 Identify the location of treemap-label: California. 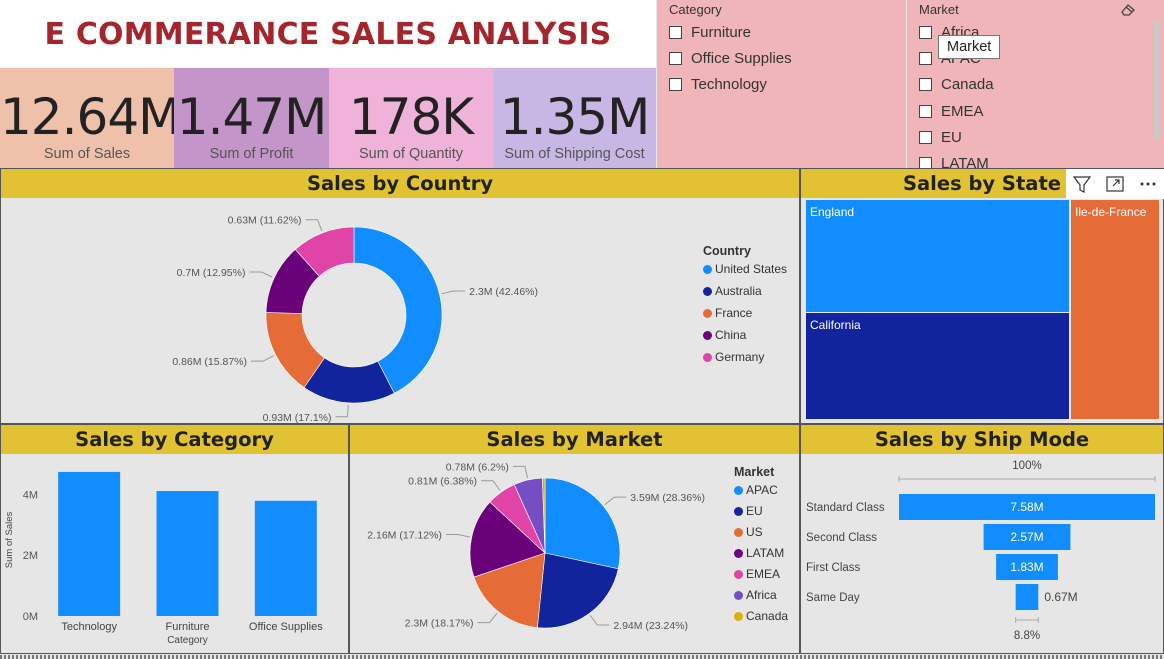
(835, 325).